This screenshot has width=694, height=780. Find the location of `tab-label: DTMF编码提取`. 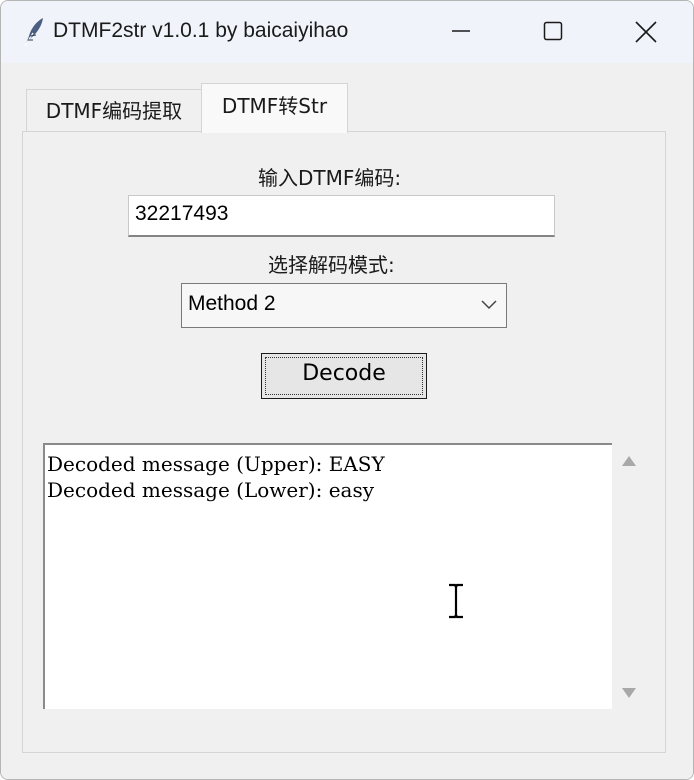

tab-label: DTMF编码提取 is located at coordinates (114, 111).